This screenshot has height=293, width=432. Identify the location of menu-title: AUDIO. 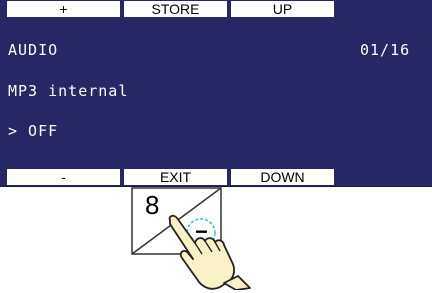
(33, 50).